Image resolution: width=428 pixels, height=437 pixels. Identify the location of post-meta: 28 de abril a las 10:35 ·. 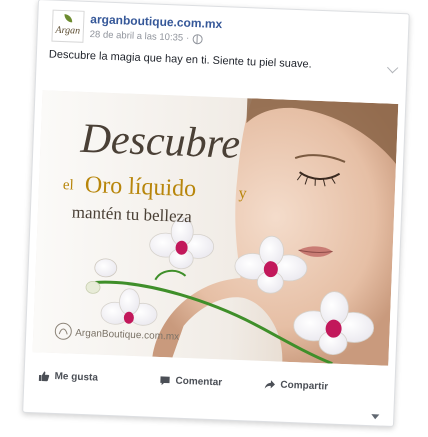
(146, 36).